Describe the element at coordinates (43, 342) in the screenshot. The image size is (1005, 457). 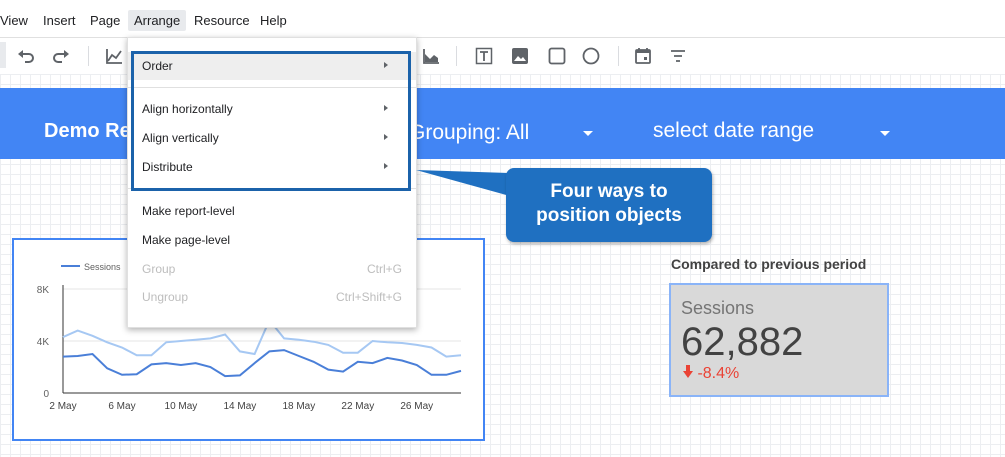
I see `y-tick-label: 4K` at that location.